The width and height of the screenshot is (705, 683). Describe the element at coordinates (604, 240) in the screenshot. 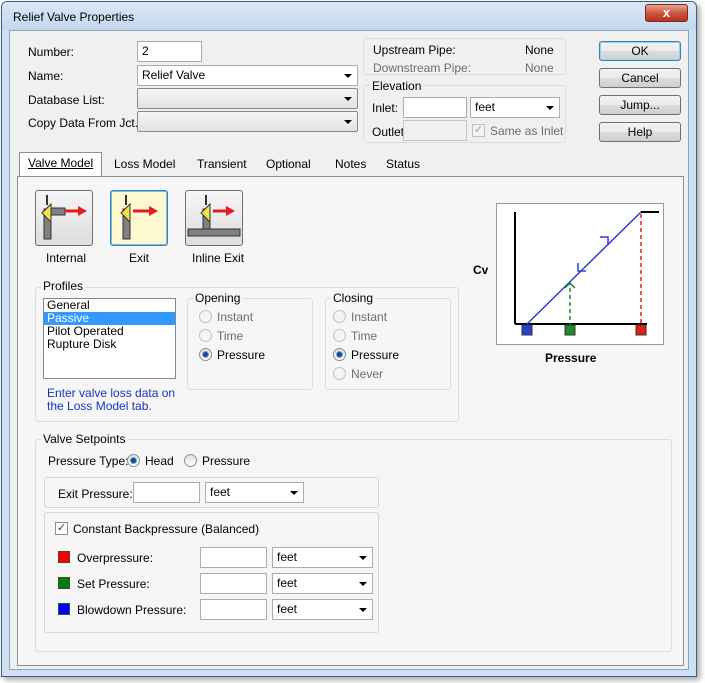

I see `graph-up-arrow` at that location.